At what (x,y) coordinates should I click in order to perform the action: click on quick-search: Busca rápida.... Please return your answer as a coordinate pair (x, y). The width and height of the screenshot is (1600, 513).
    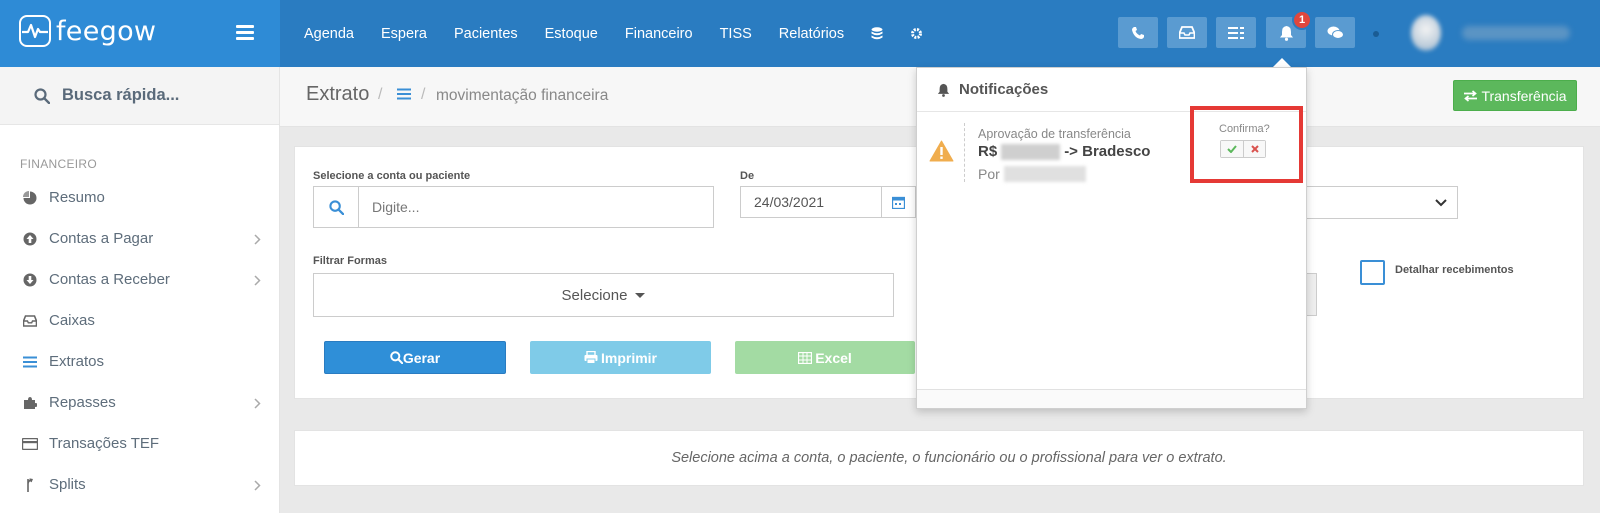
    Looking at the image, I should click on (139, 96).